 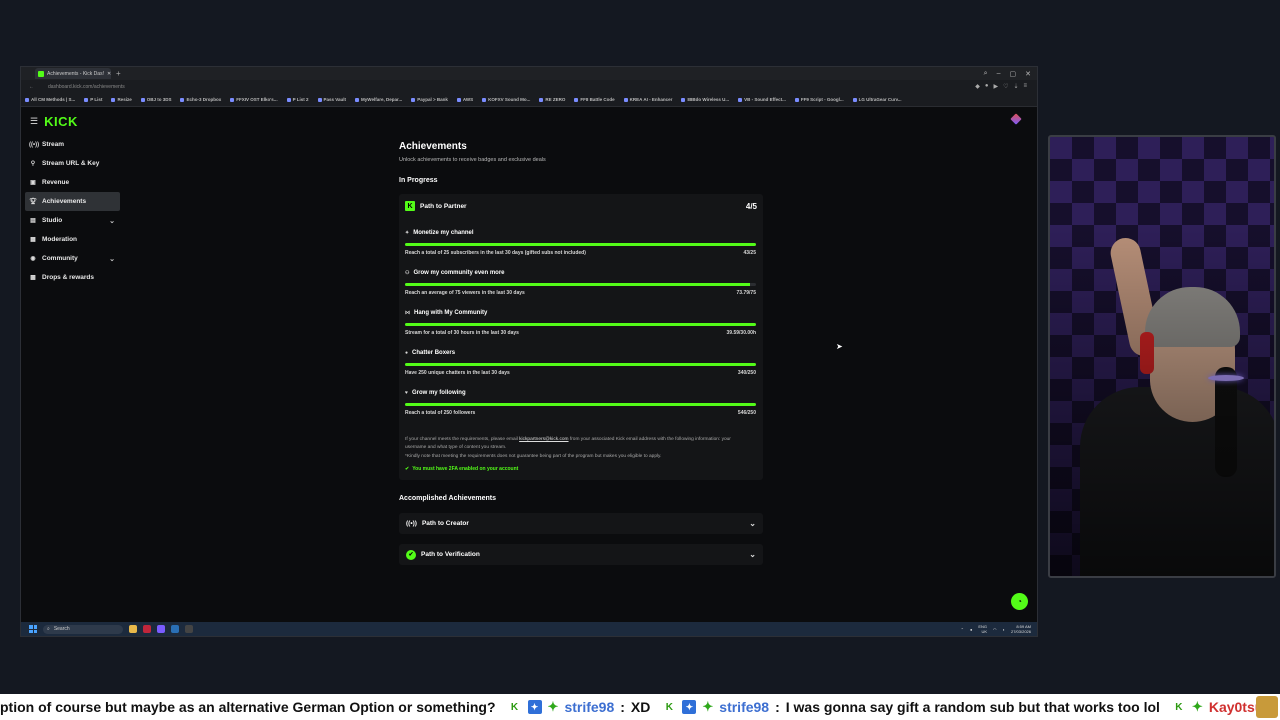 What do you see at coordinates (60, 258) in the screenshot?
I see `sidebar-item-label: Community` at bounding box center [60, 258].